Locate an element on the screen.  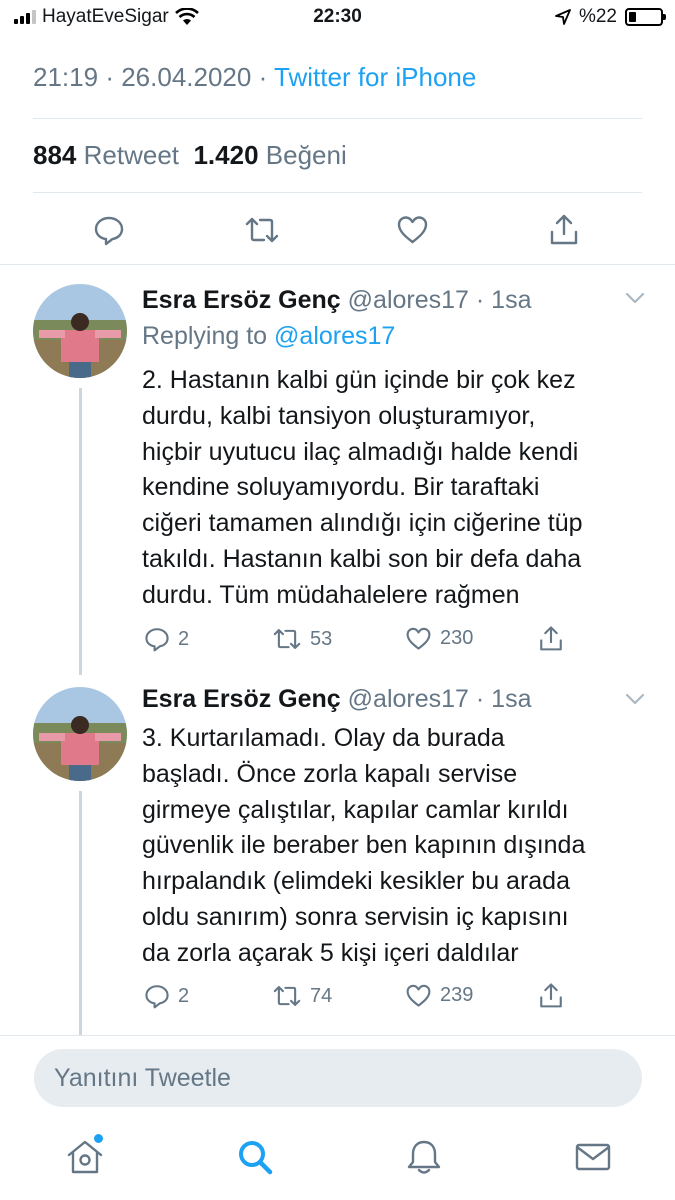
tab-search is located at coordinates (255, 1159).